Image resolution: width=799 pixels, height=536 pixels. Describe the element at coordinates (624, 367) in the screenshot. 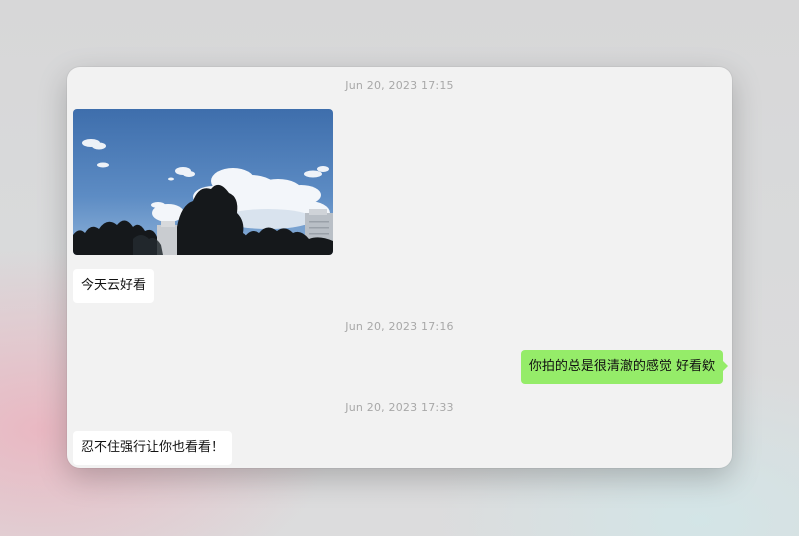

I see `message-bubble-outgoing: 你拍的总是很清澈的感觉 好看欸` at that location.